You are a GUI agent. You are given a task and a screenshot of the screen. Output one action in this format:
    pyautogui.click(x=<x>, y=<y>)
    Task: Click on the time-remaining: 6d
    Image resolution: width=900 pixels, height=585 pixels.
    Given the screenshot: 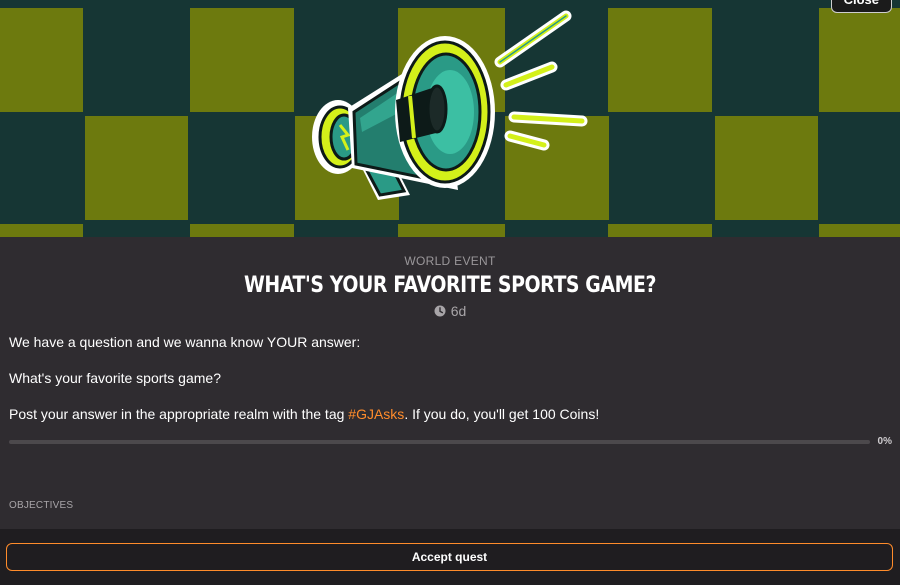 What is the action you would take?
    pyautogui.click(x=458, y=311)
    